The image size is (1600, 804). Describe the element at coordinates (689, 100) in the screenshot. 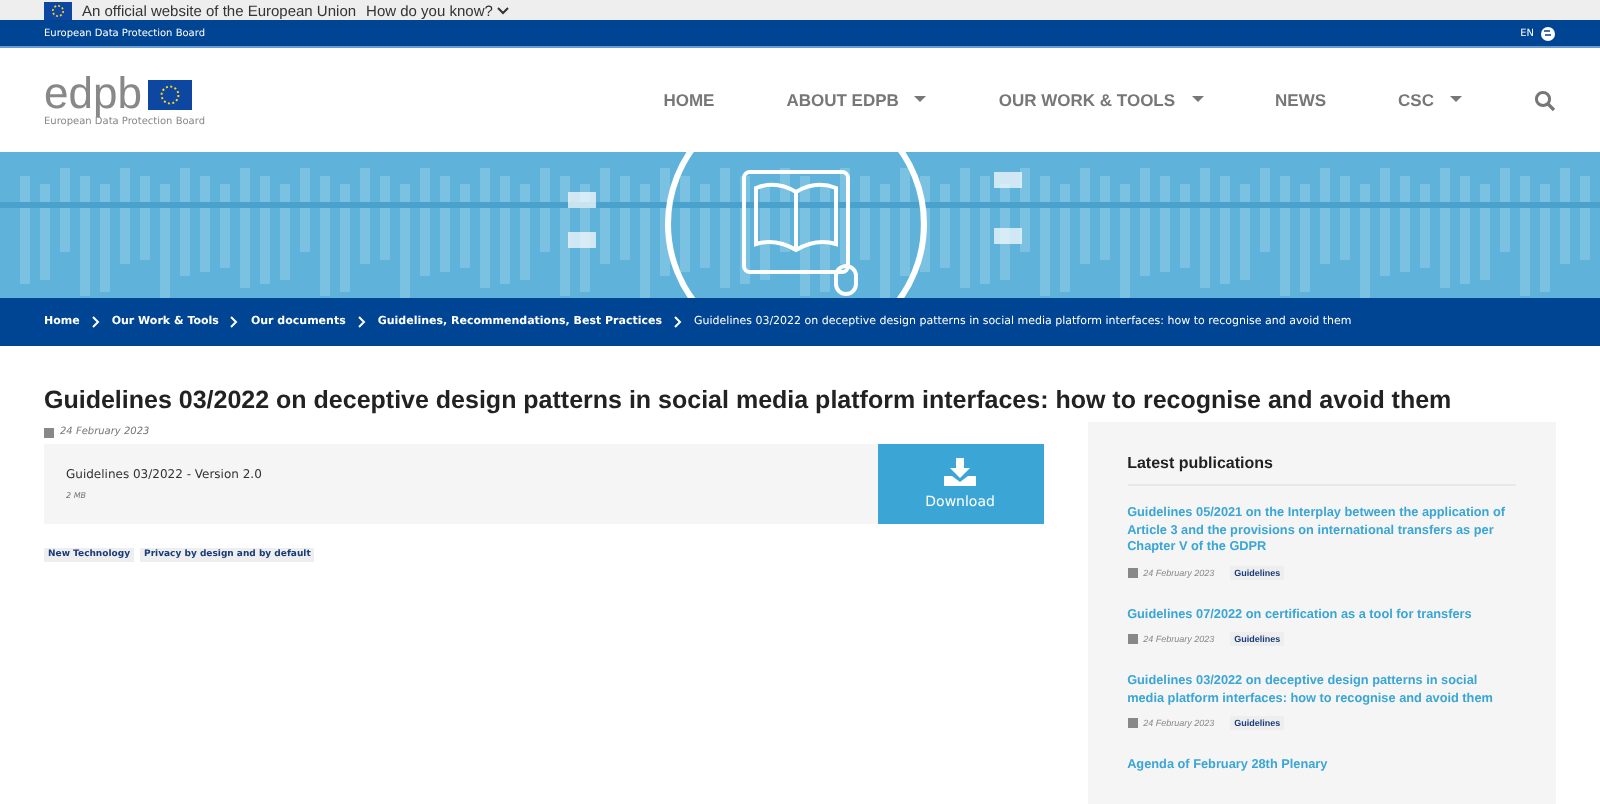

I see `nav-link: HOME` at that location.